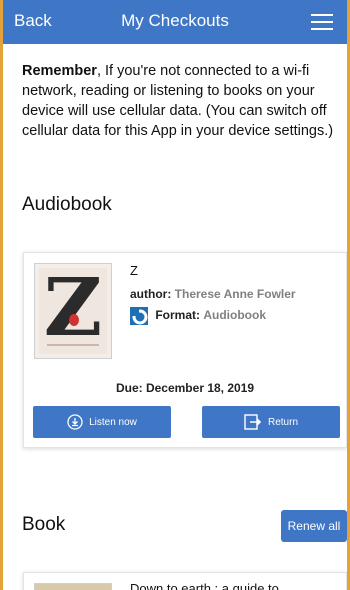  Describe the element at coordinates (322, 22) in the screenshot. I see `hamburger-menu-icon` at that location.